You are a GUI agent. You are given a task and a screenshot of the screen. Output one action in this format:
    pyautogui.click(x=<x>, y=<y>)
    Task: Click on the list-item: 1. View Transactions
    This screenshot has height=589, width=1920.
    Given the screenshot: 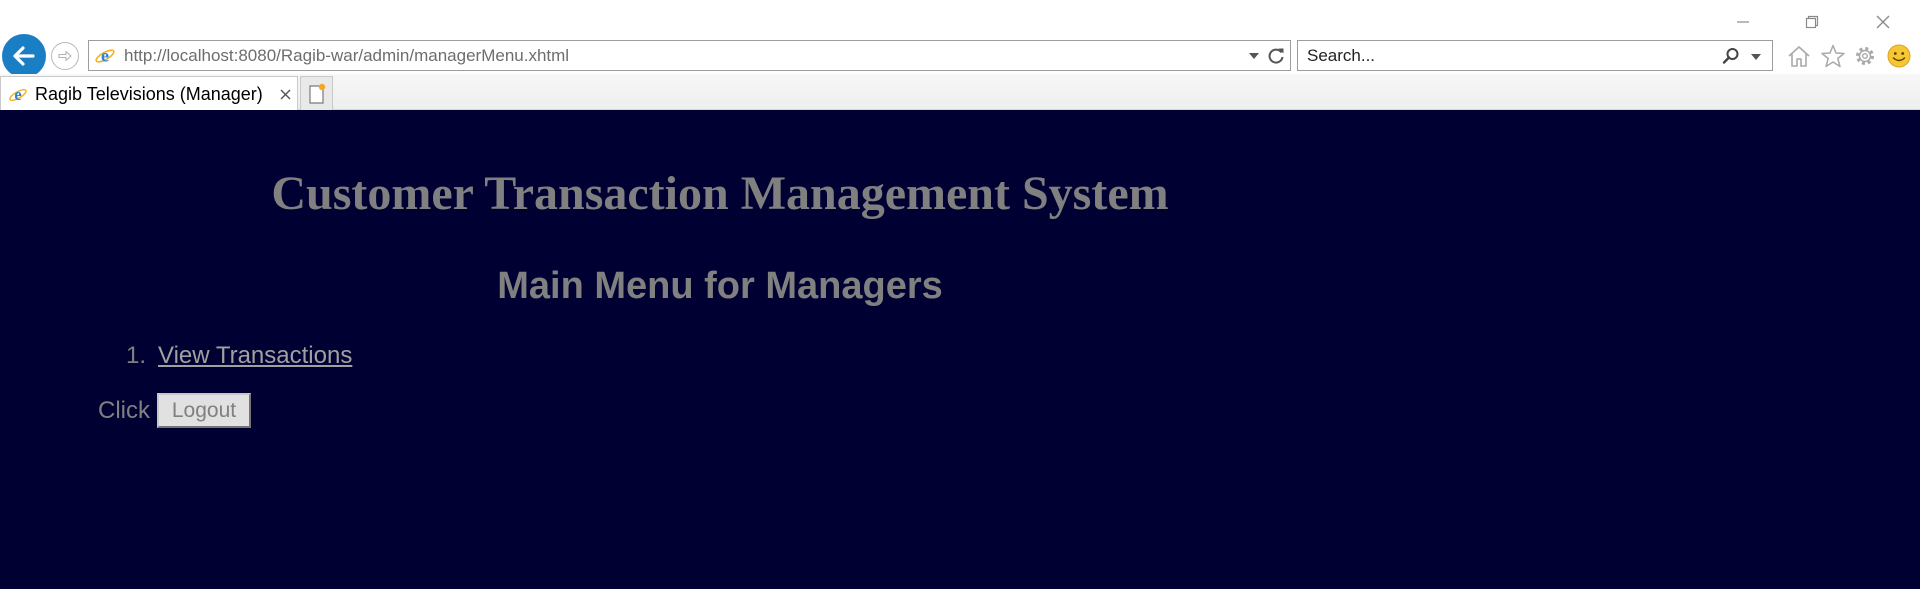 What is the action you would take?
    pyautogui.click(x=239, y=356)
    